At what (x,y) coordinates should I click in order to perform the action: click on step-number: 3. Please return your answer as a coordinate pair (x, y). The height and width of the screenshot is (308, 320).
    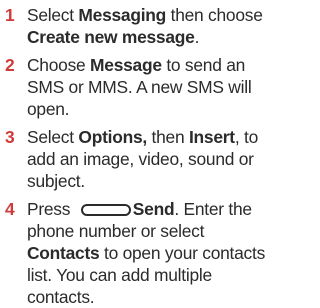
    Looking at the image, I should click on (10, 137).